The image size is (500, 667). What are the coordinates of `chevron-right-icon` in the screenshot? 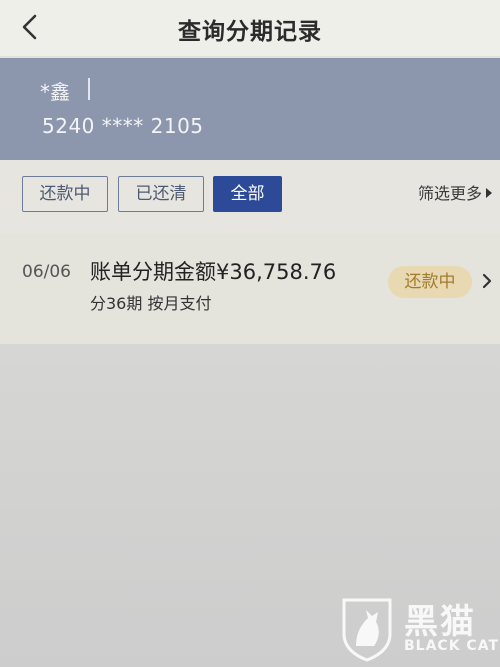 It's located at (487, 281).